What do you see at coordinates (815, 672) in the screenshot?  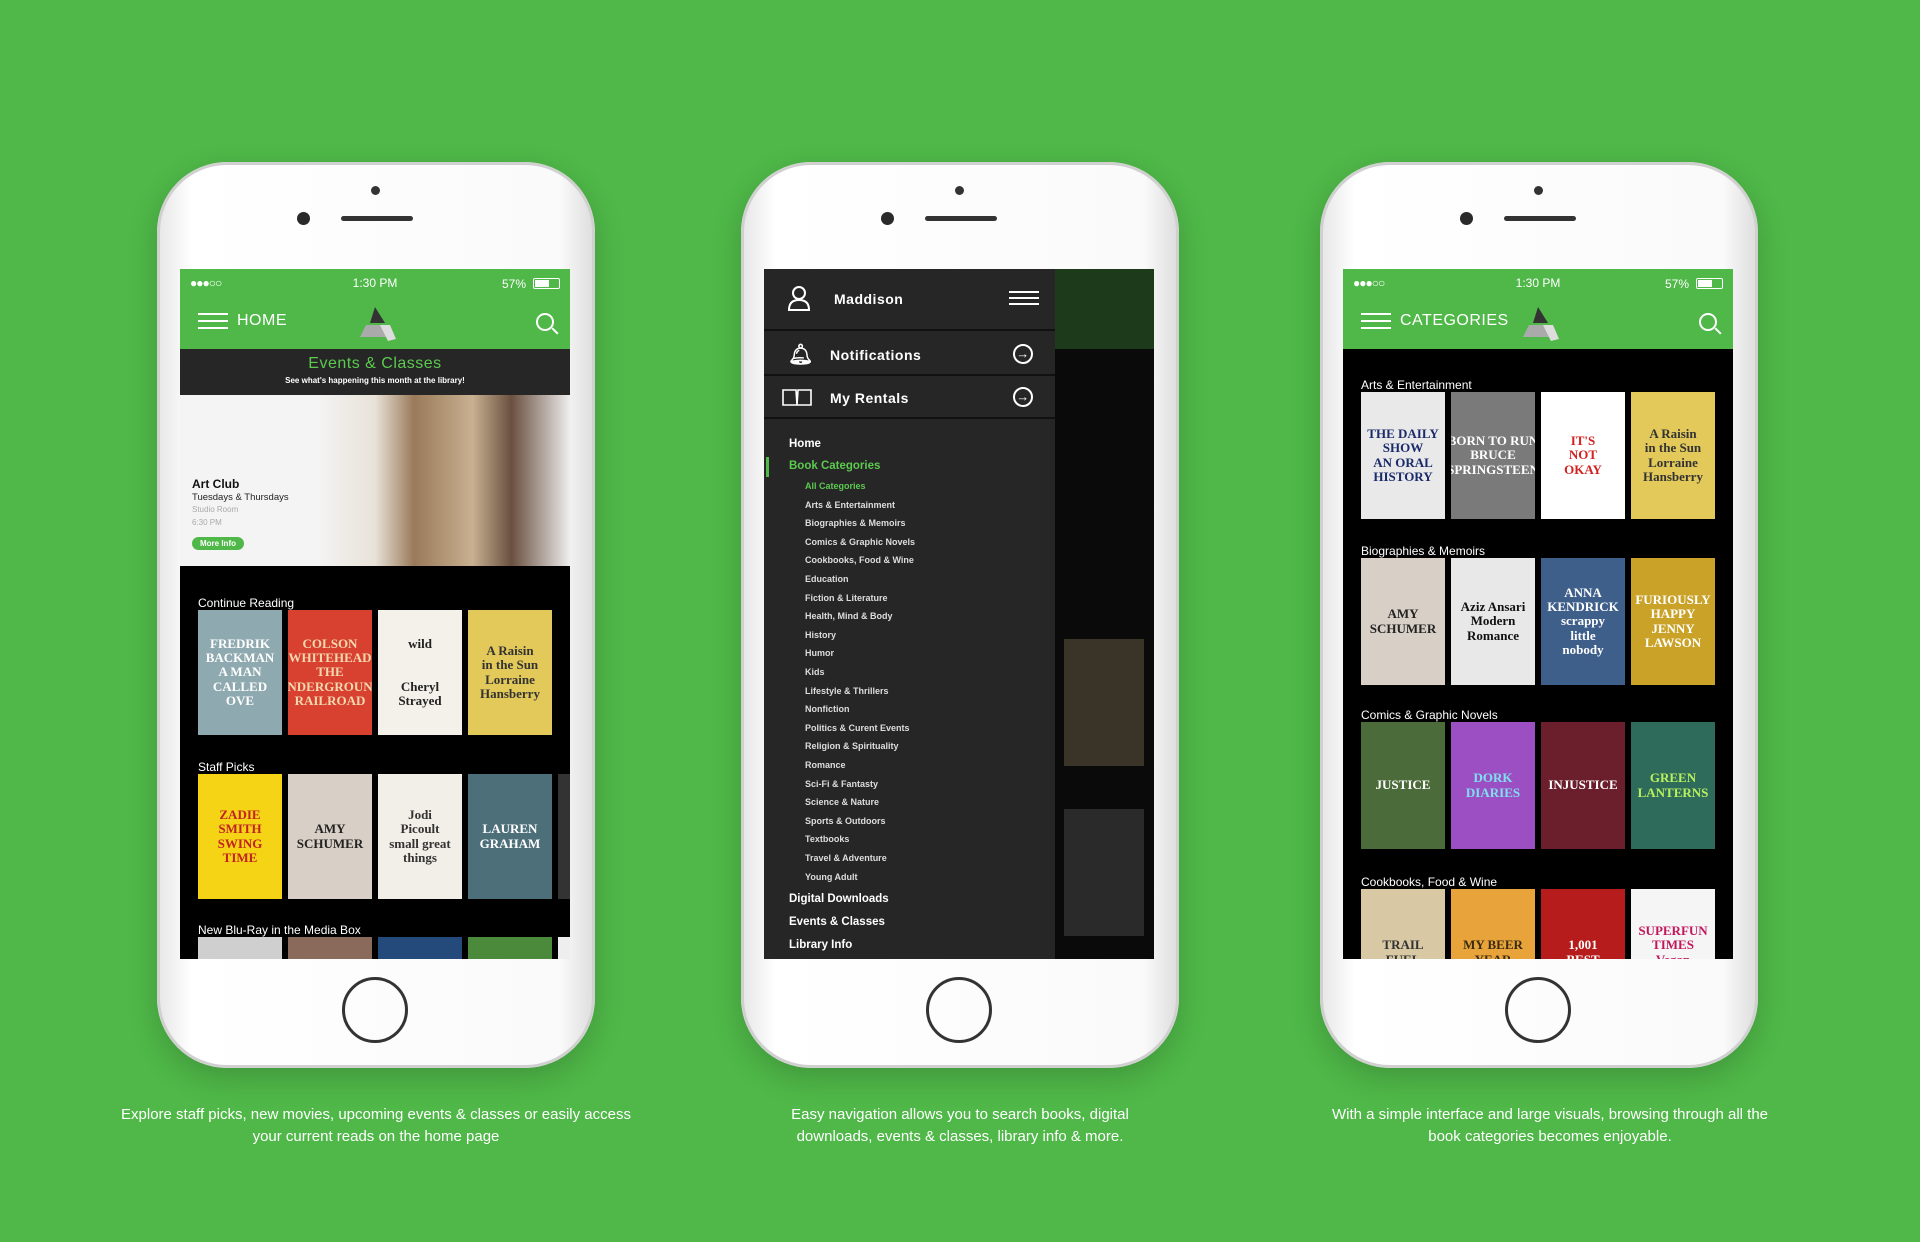 I see `category-item: Kids` at bounding box center [815, 672].